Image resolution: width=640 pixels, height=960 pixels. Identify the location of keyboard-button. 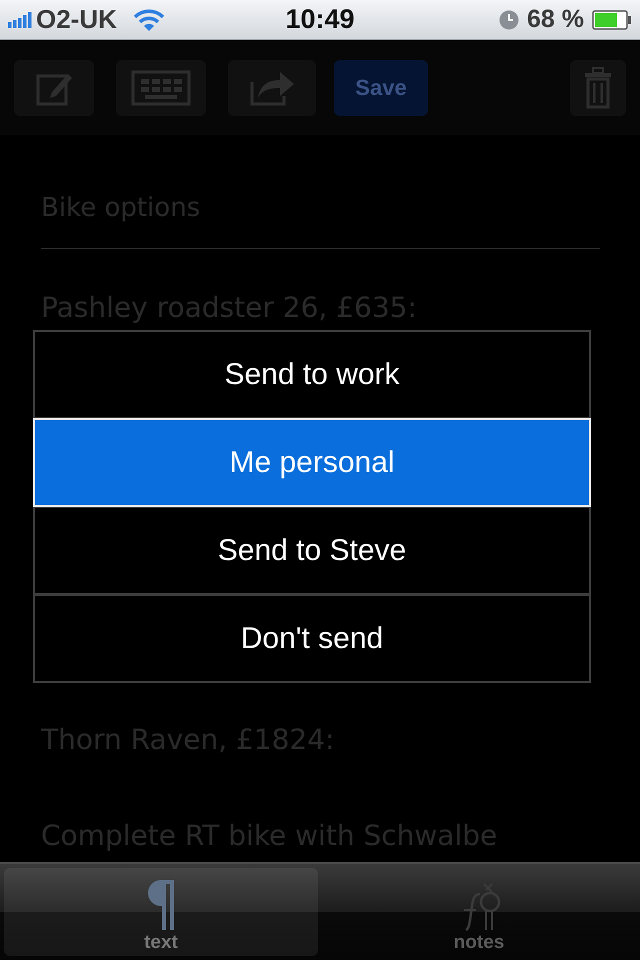
(161, 88).